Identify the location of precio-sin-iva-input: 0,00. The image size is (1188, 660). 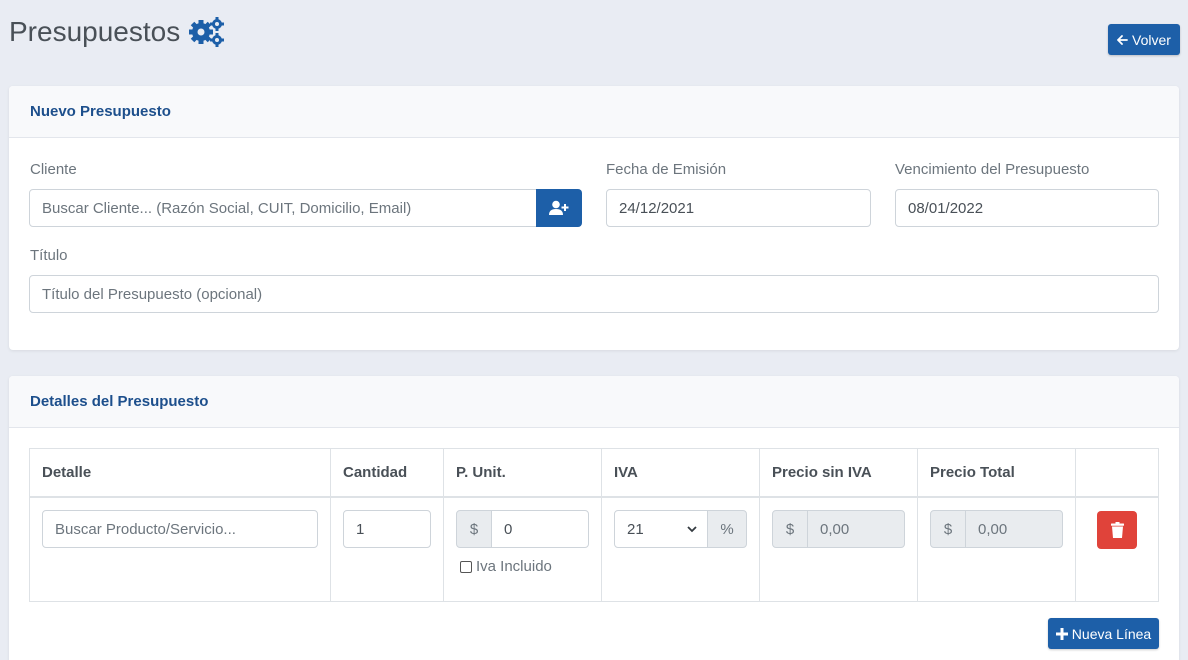
(856, 529).